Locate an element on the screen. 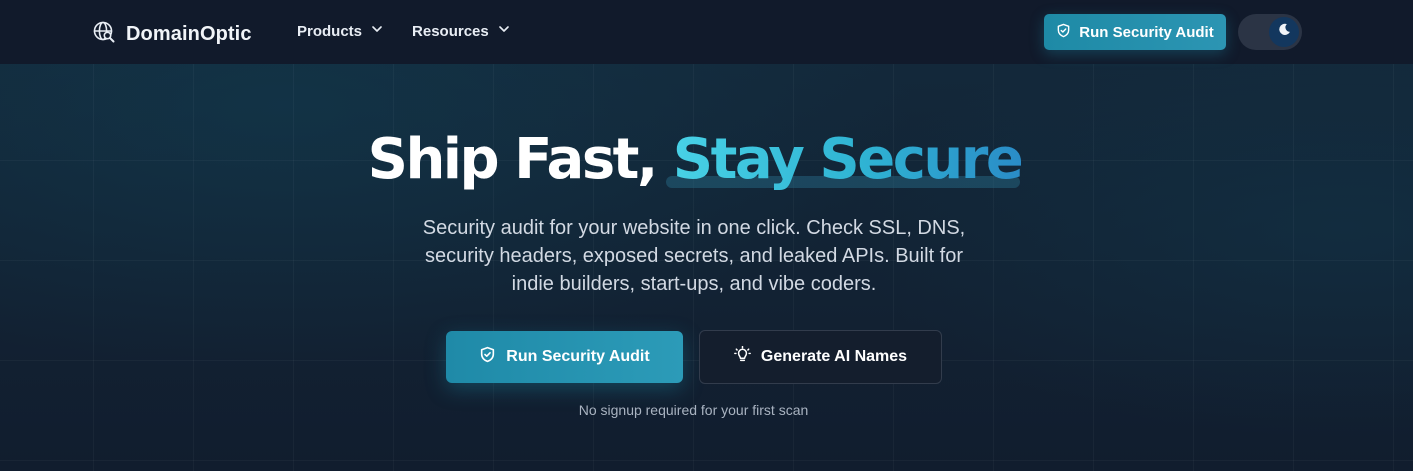 Image resolution: width=1413 pixels, height=471 pixels. run-security-audit-label: Run Security Audit is located at coordinates (578, 356).